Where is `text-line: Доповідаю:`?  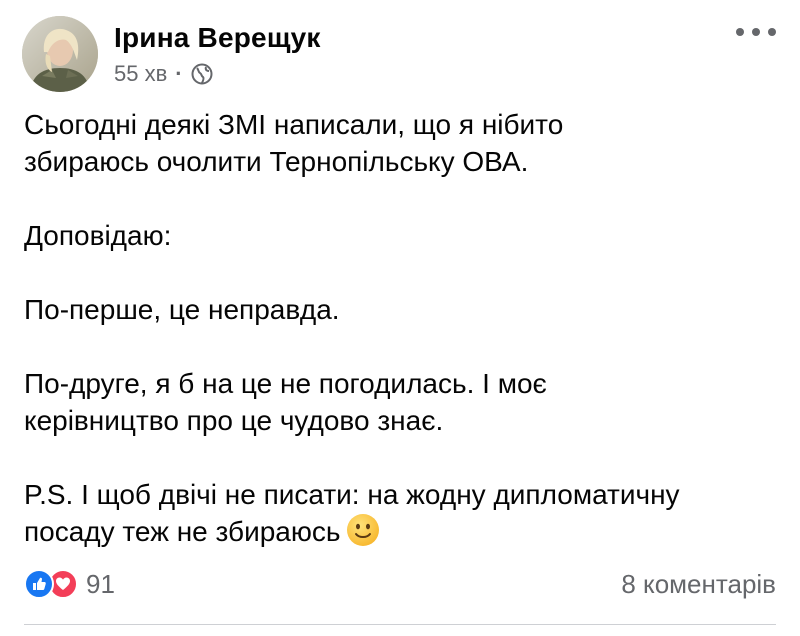
text-line: Доповідаю: is located at coordinates (98, 235).